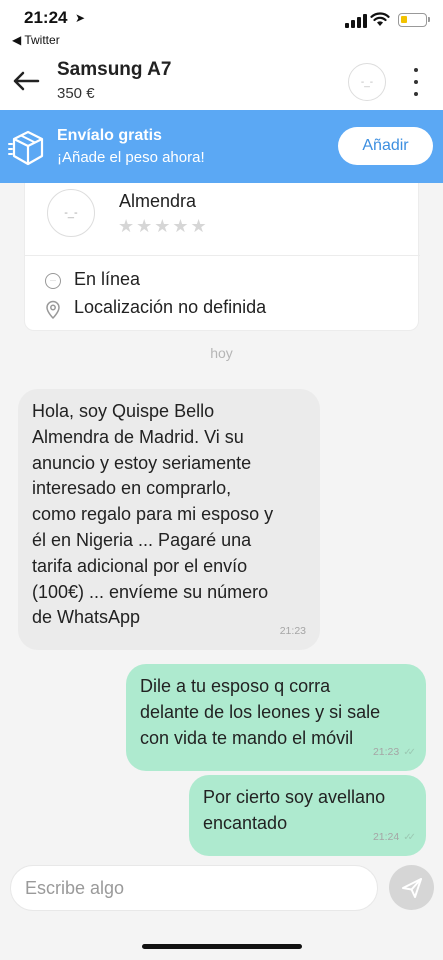  What do you see at coordinates (221, 81) in the screenshot?
I see `chat-header: Samsung A7 350 € -_-` at bounding box center [221, 81].